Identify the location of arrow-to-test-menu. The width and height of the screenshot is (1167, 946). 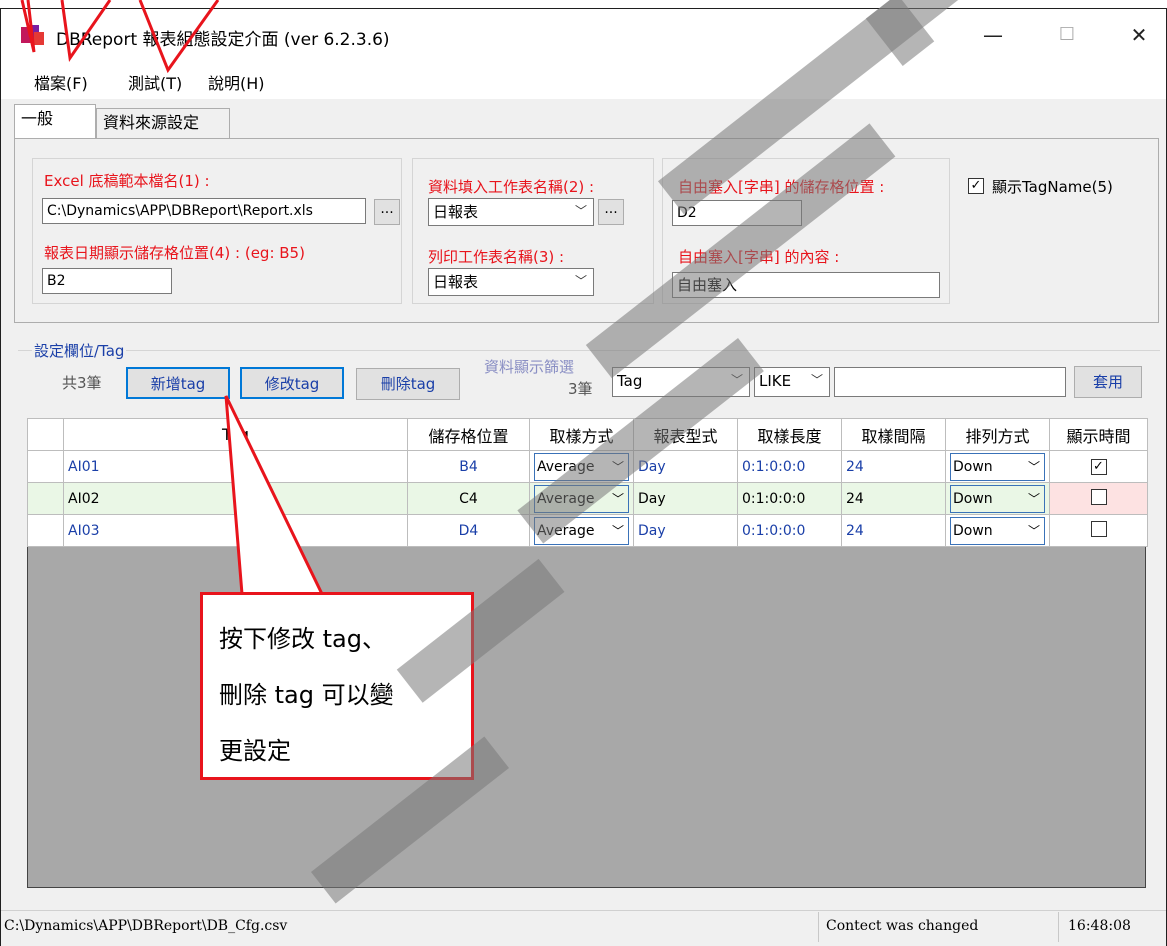
(179, 37).